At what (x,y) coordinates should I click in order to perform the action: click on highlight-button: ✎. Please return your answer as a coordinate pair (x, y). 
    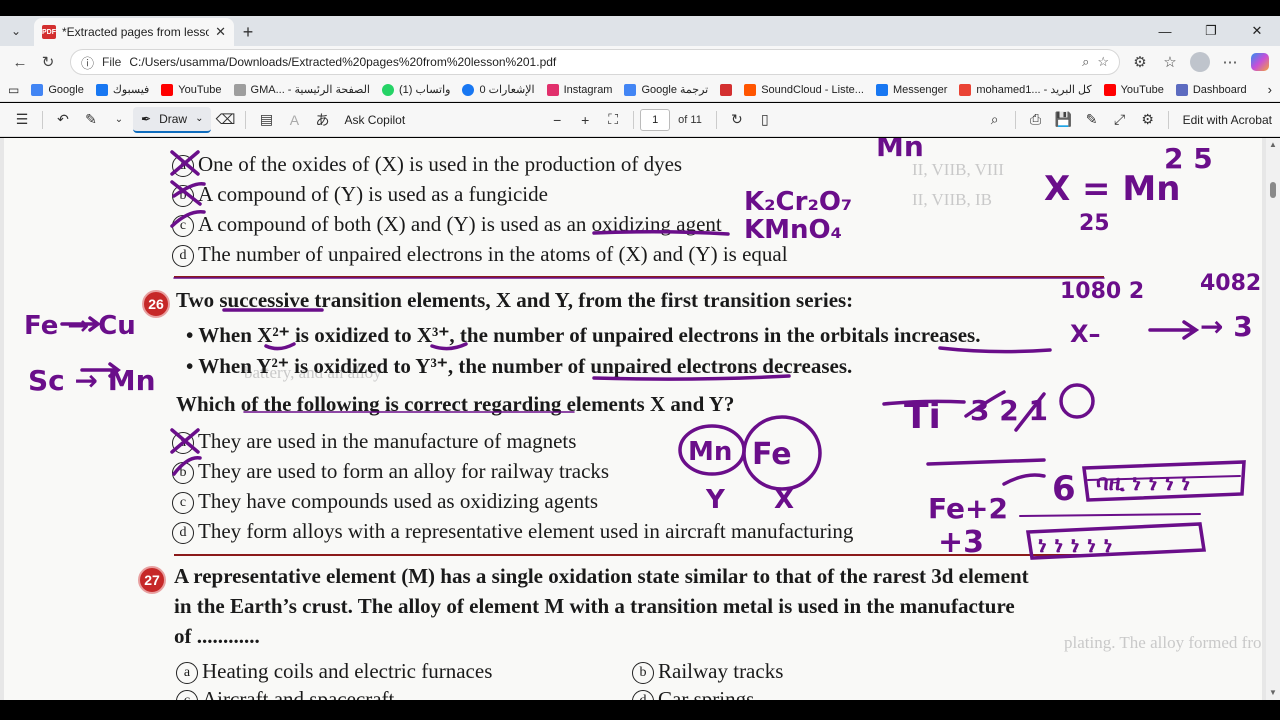
    Looking at the image, I should click on (91, 120).